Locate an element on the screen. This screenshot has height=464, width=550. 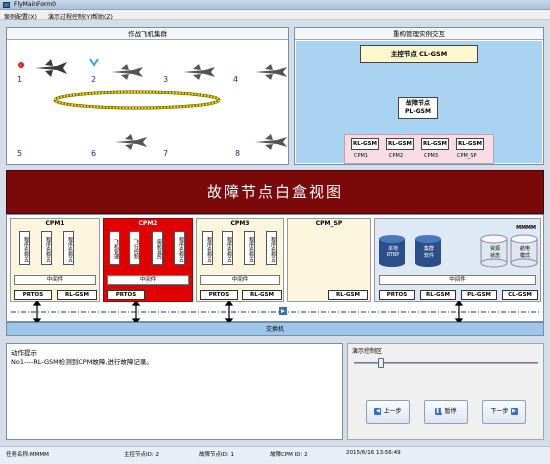
db-label: 集群 软件 is located at coordinates (428, 252).